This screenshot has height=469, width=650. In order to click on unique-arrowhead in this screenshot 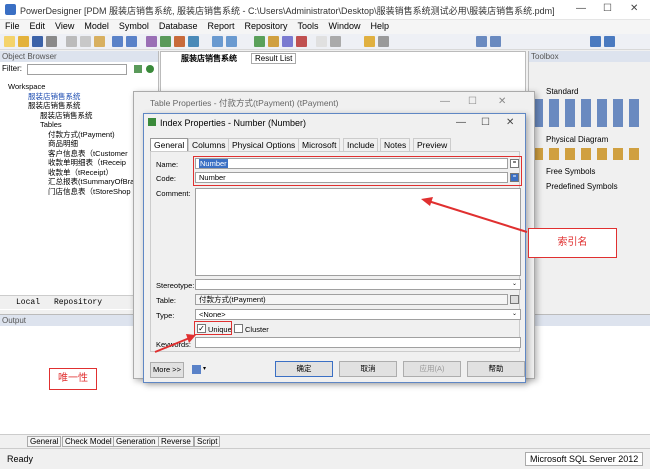, I will do `click(191, 338)`.